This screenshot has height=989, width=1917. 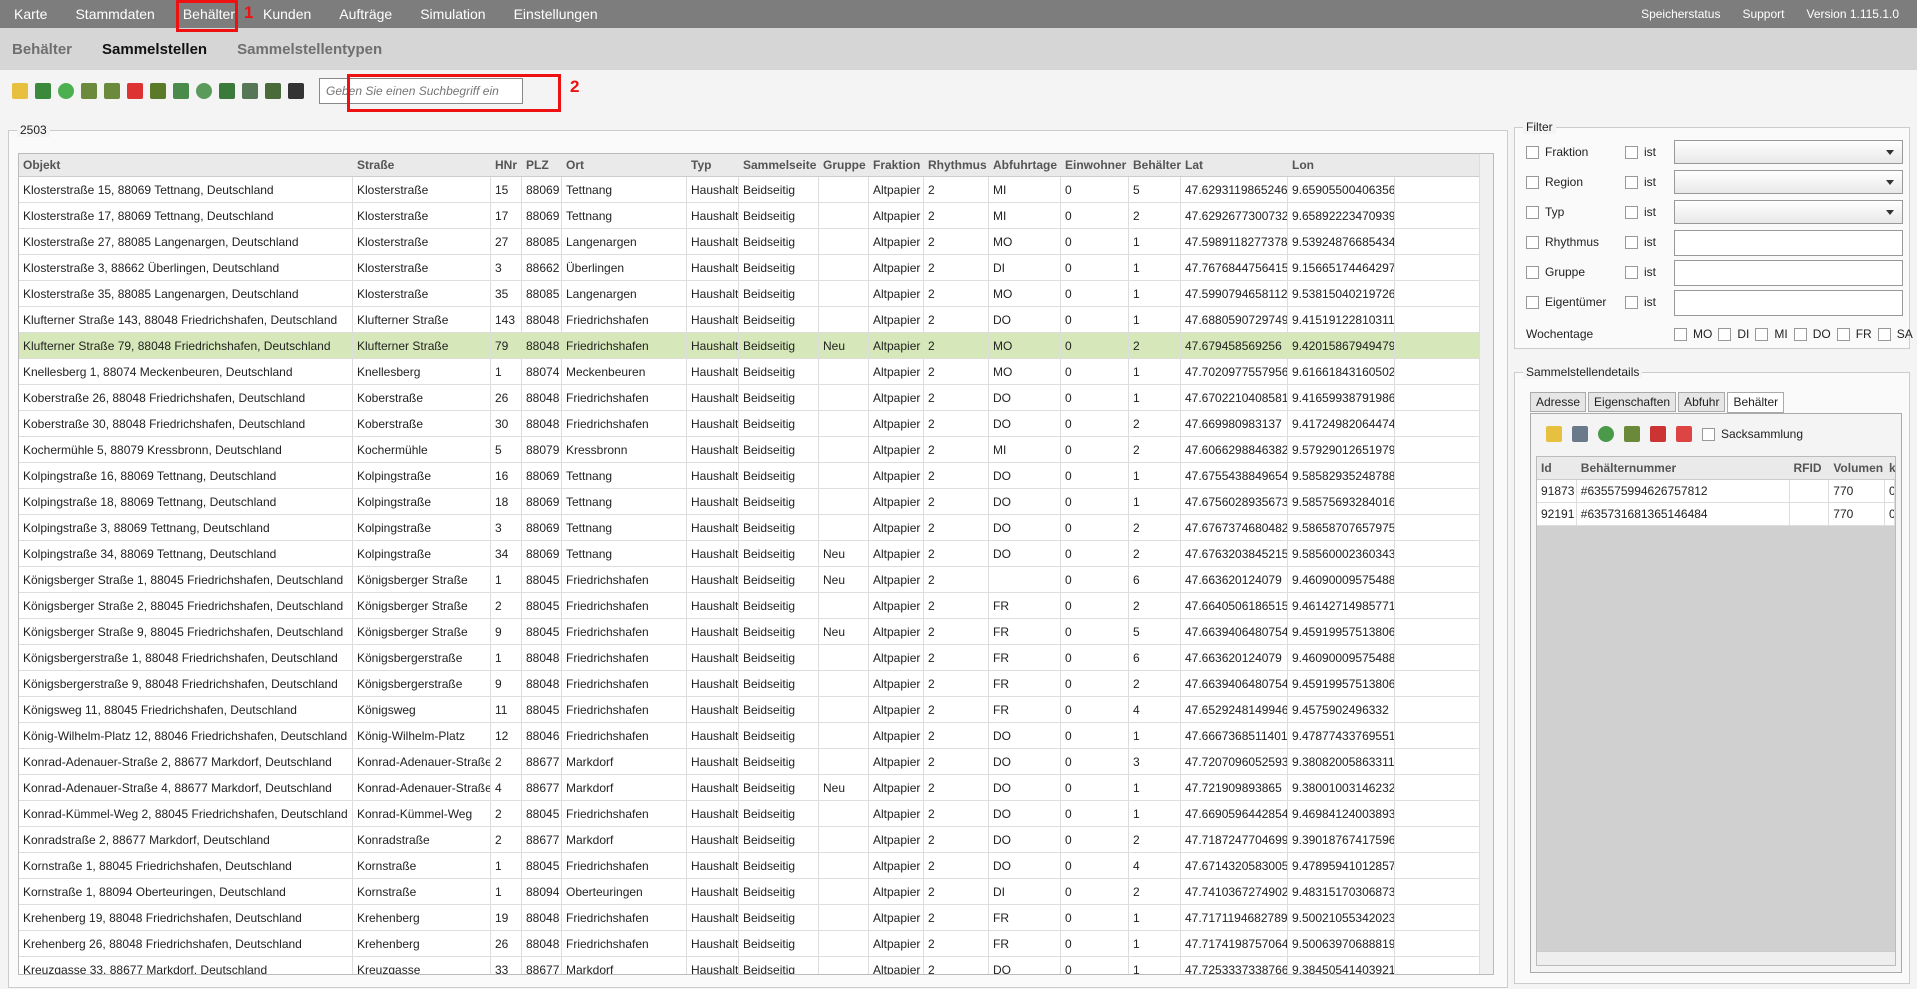 I want to click on assign-icon, so click(x=181, y=91).